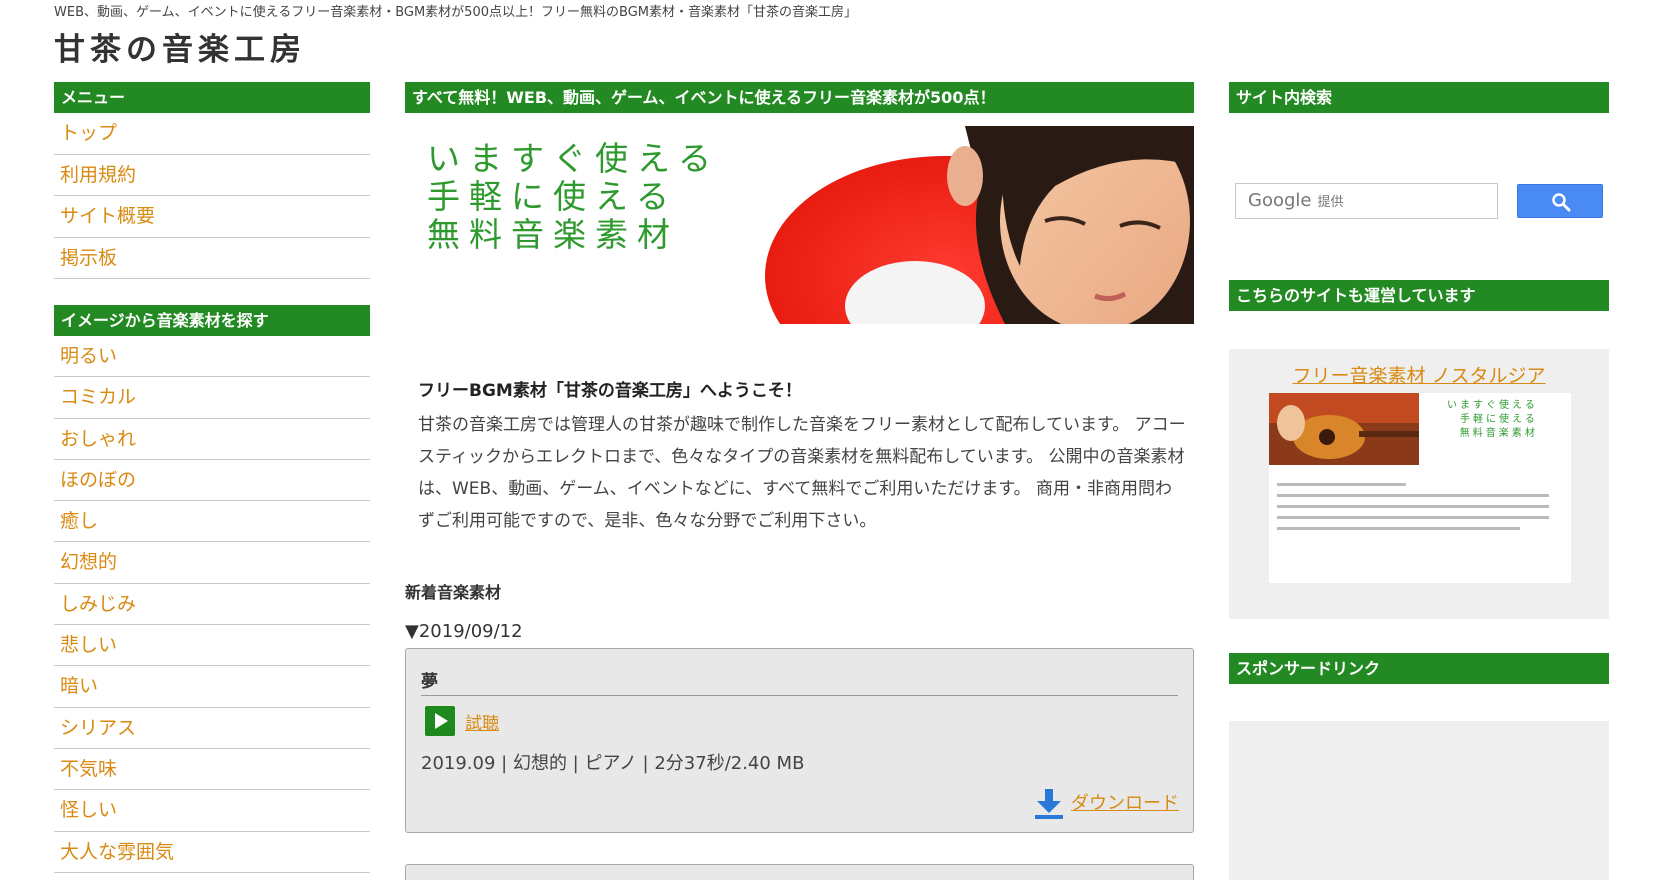 The width and height of the screenshot is (1672, 880). Describe the element at coordinates (1280, 200) in the screenshot. I see `google-brand: Google` at that location.